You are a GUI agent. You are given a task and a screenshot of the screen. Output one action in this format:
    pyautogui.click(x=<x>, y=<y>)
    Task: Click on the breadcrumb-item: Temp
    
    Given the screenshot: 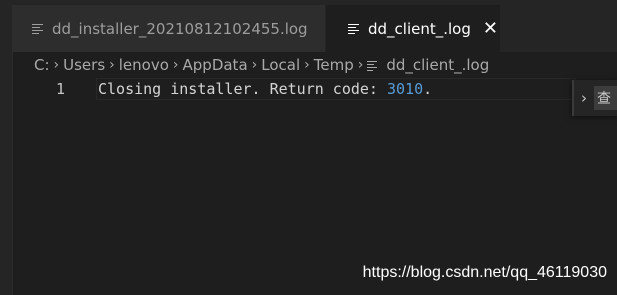 What is the action you would take?
    pyautogui.click(x=334, y=65)
    